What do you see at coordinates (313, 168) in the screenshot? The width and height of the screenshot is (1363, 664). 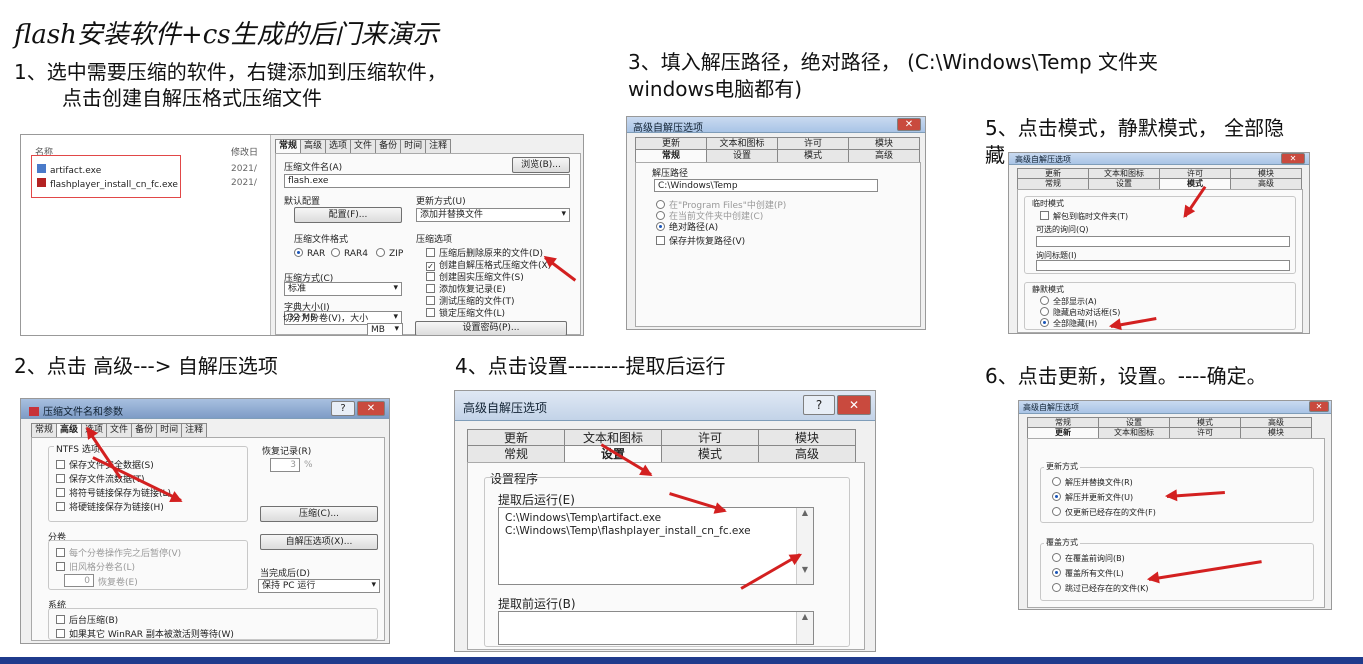 I see `archive-name-label: 压缩文件名(A)` at bounding box center [313, 168].